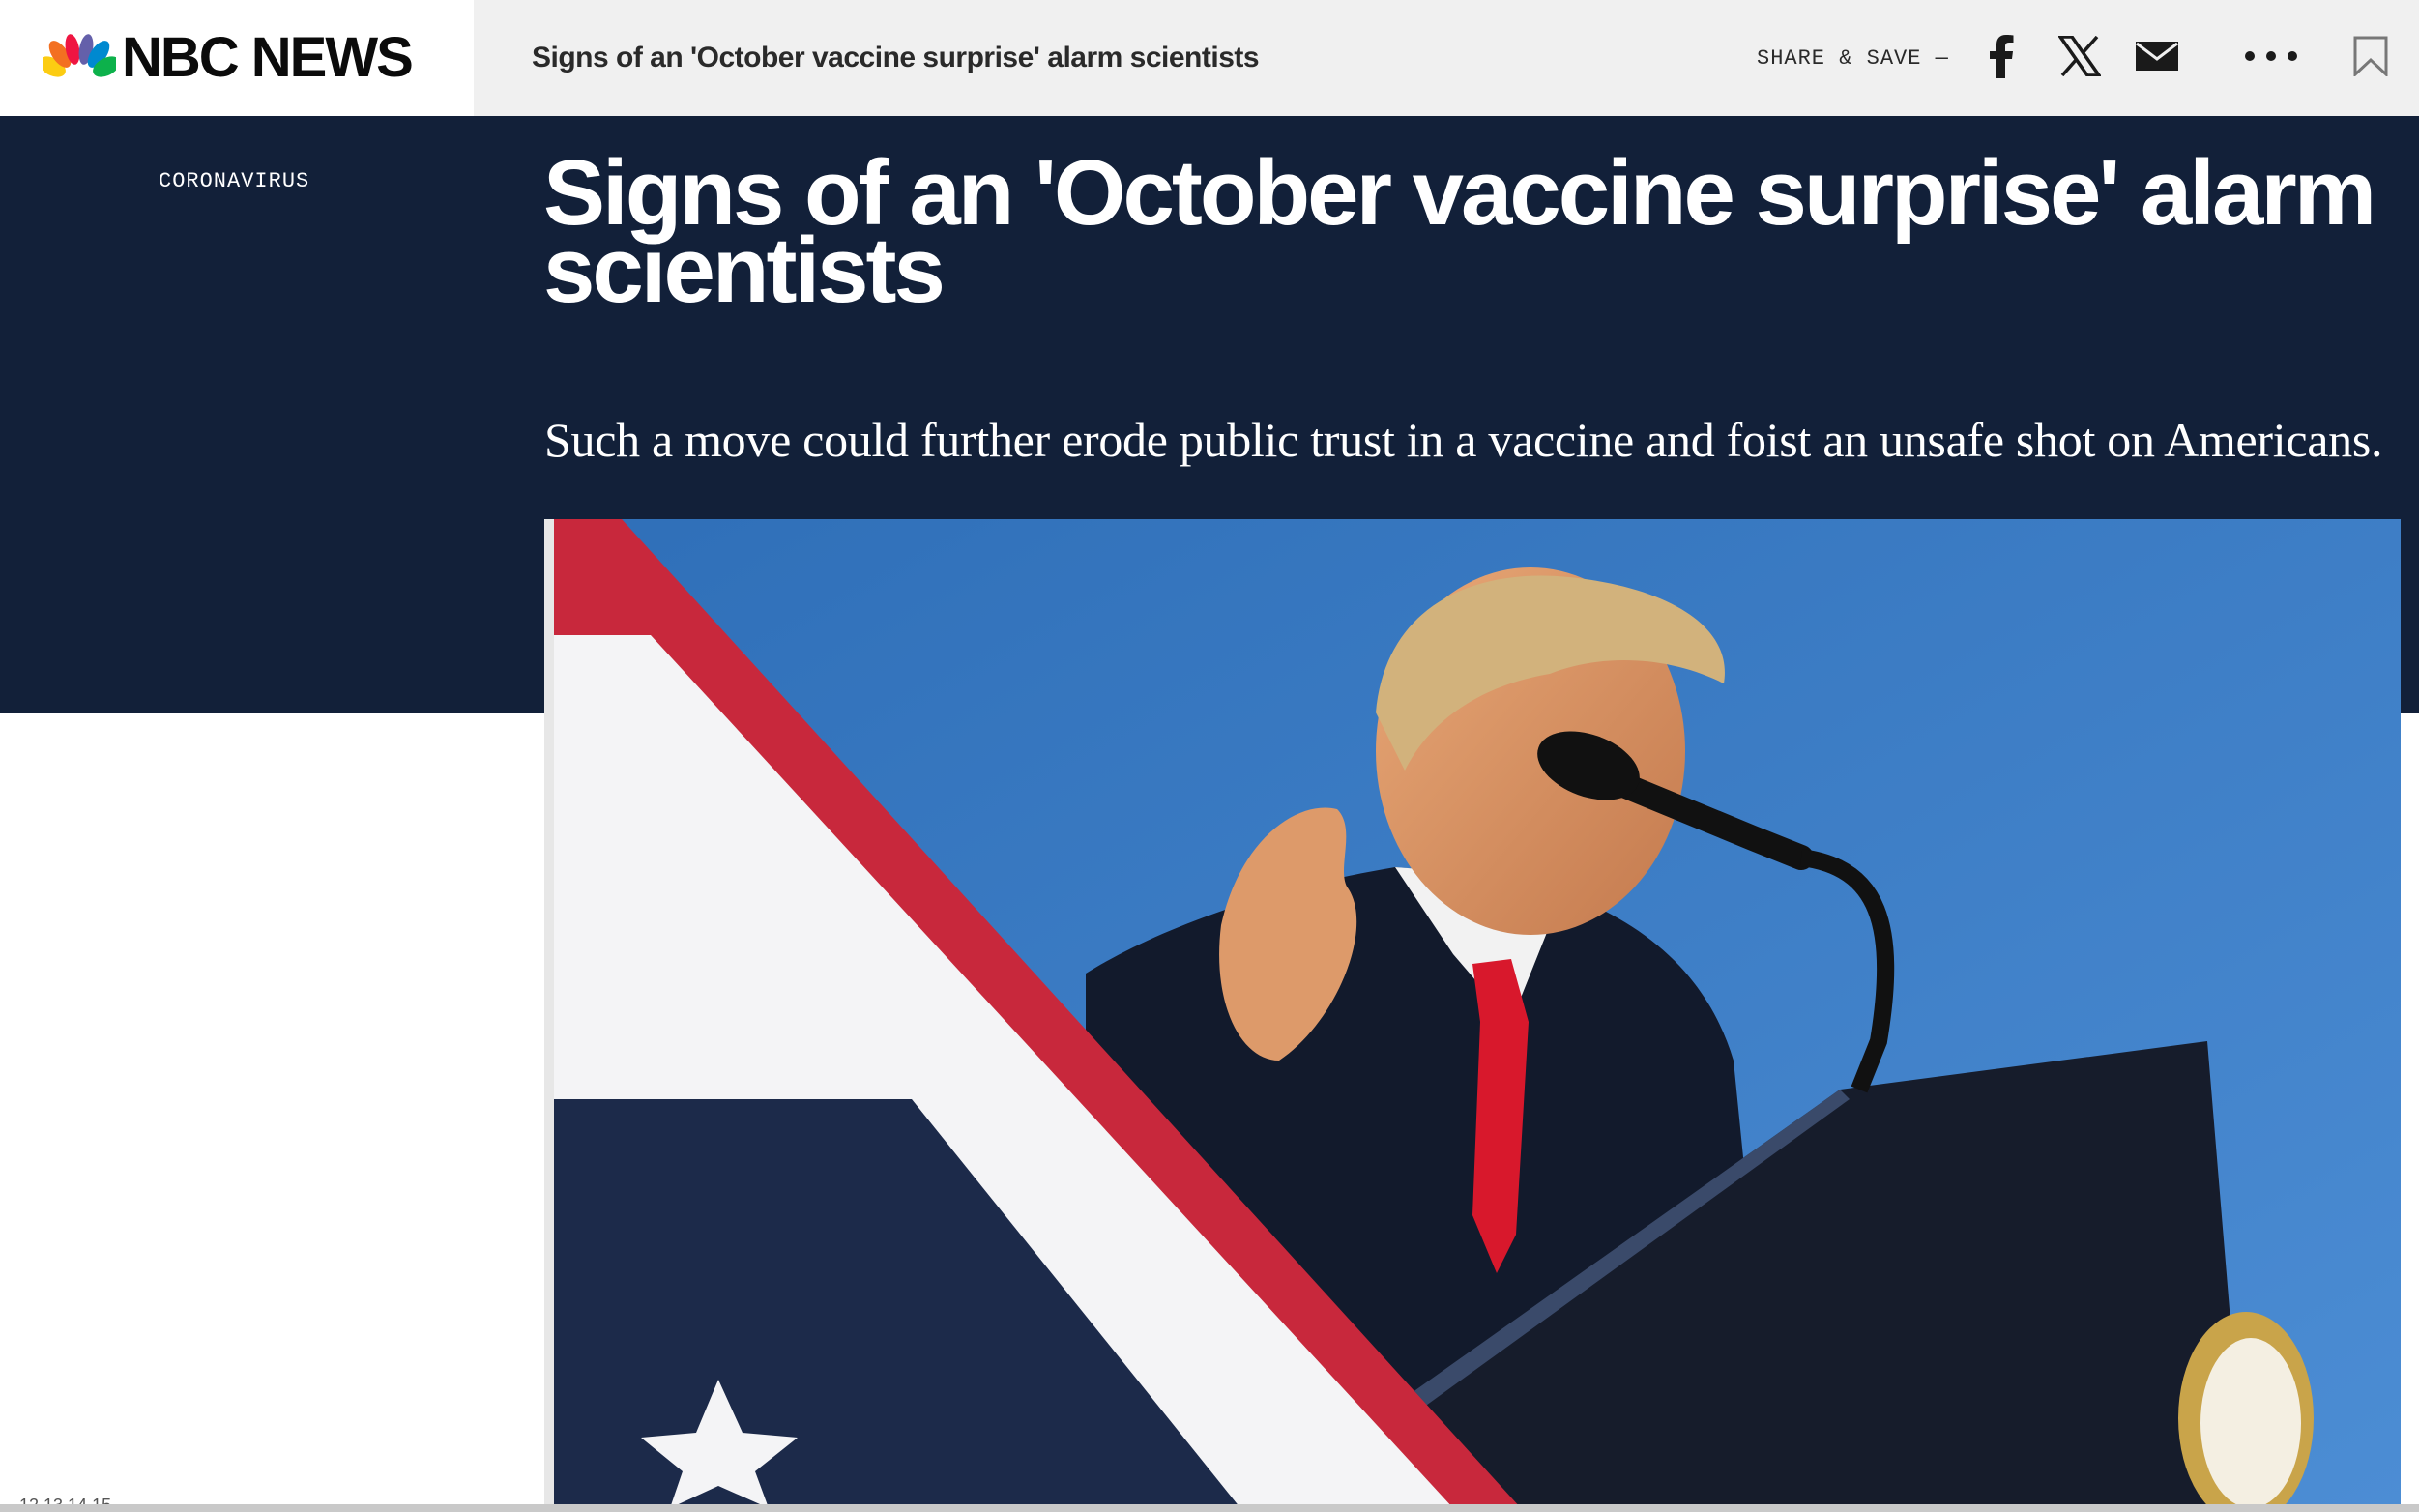 This screenshot has height=1512, width=2419. I want to click on more-icon, so click(2271, 56).